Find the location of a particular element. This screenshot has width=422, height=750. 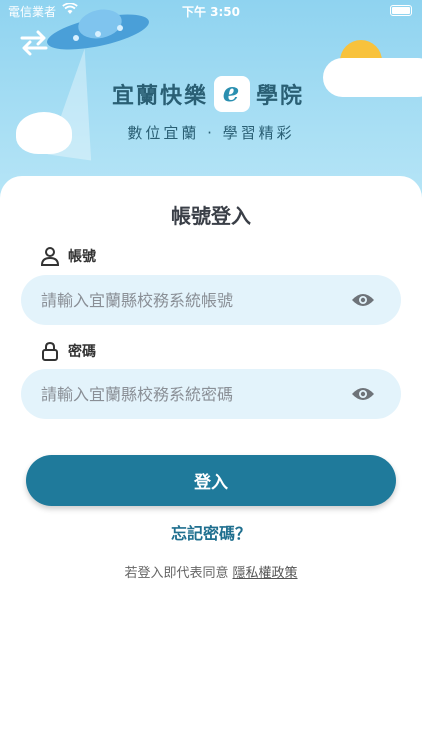

battery-icon is located at coordinates (401, 10).